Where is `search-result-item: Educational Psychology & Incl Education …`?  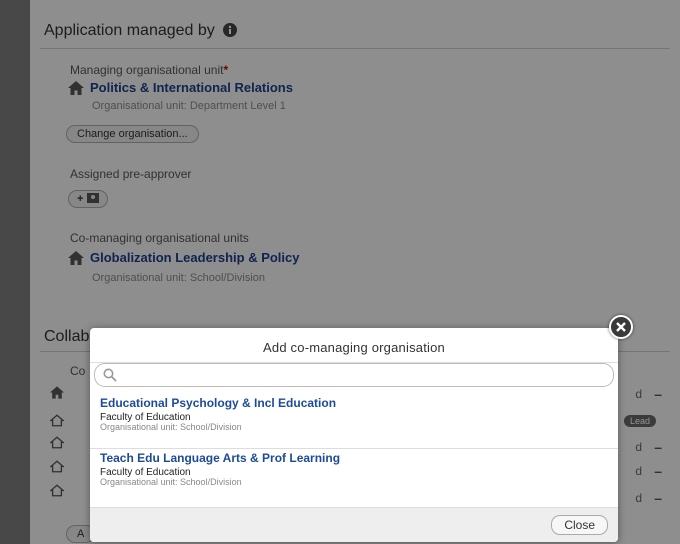
search-result-item: Educational Psychology & Incl Education … is located at coordinates (354, 415).